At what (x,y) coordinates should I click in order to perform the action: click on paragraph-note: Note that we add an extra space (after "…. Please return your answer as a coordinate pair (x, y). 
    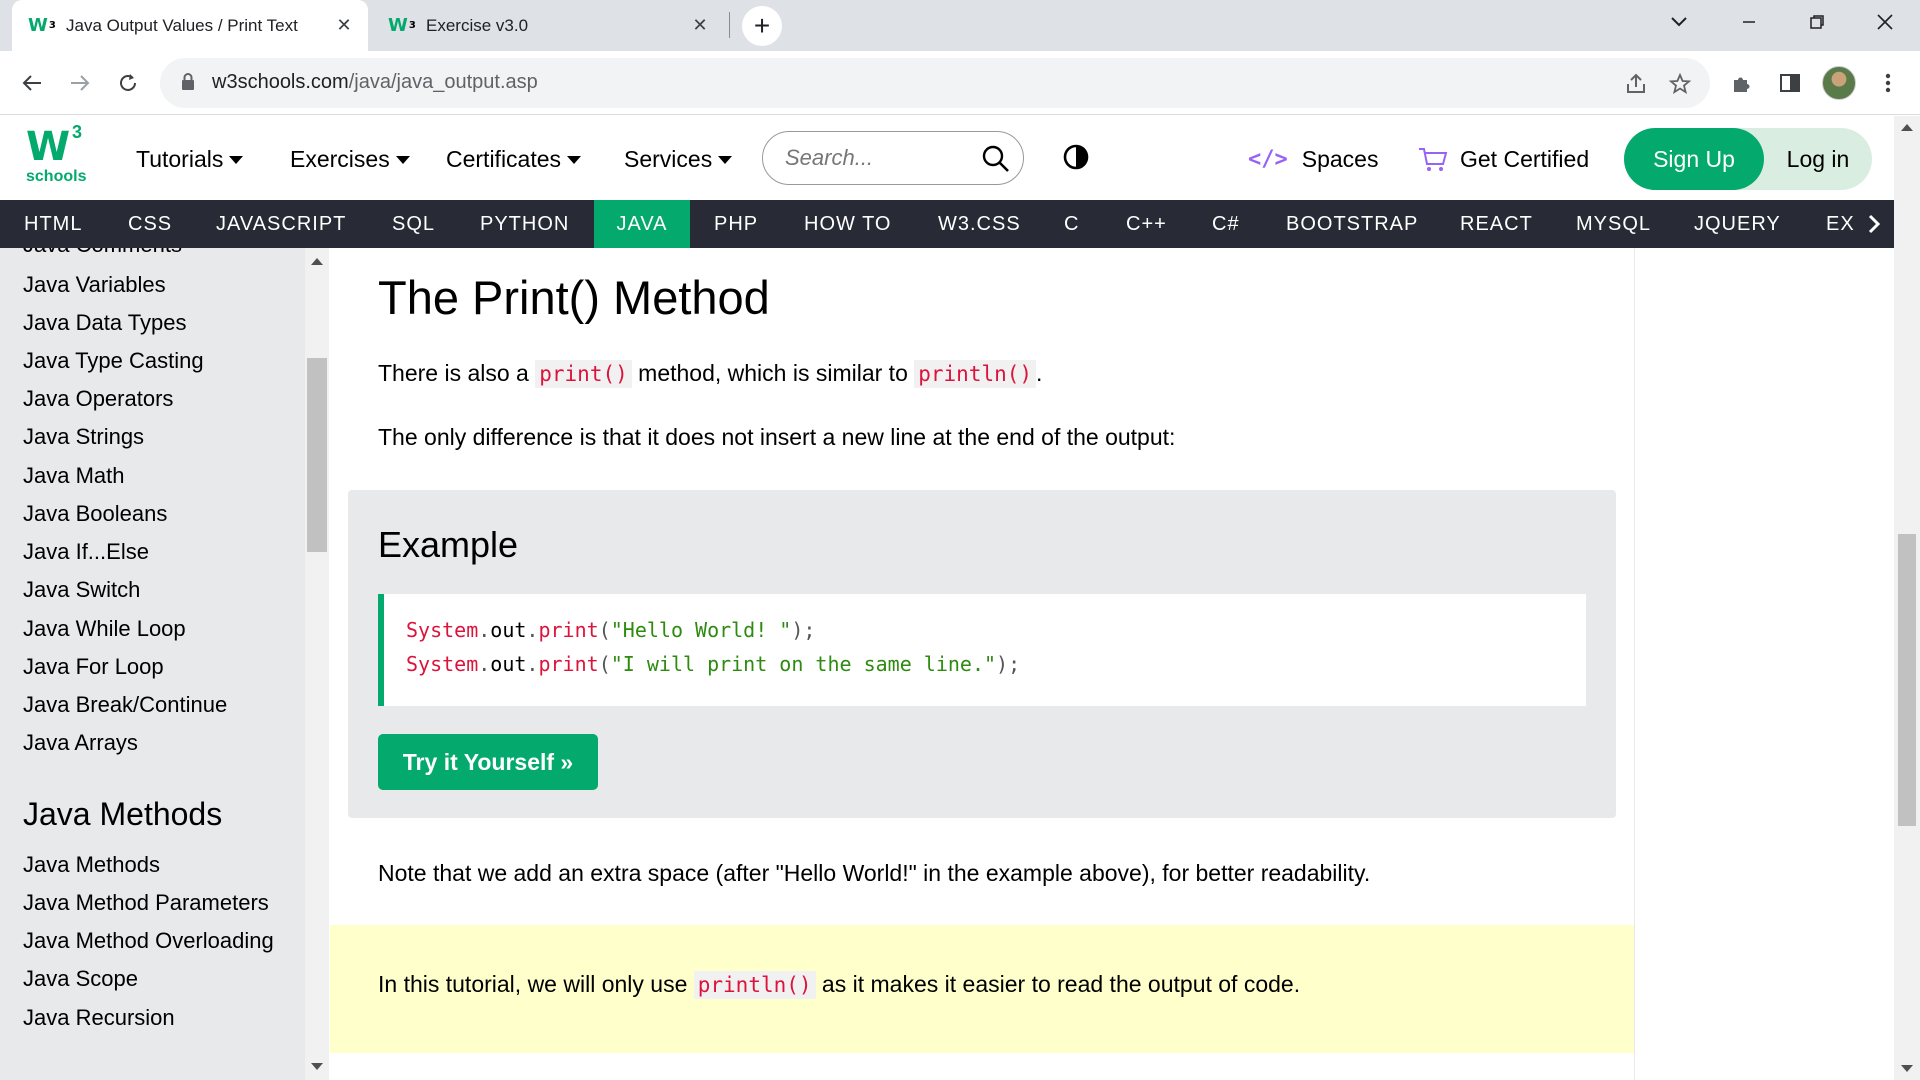
    Looking at the image, I should click on (874, 873).